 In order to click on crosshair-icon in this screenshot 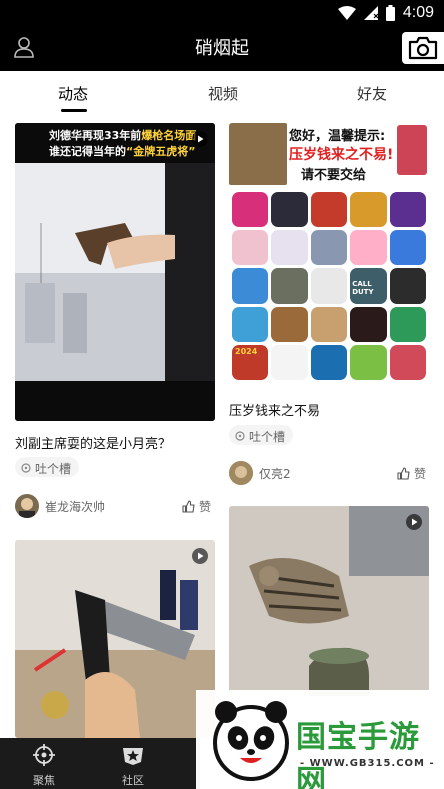, I will do `click(44, 755)`.